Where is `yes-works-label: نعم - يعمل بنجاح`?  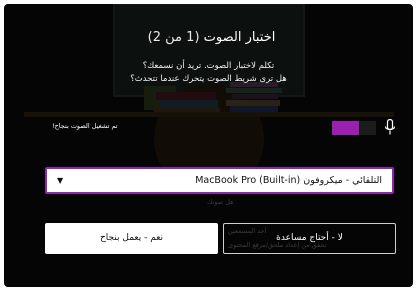 yes-works-label: نعم - يعمل بنجاح is located at coordinates (131, 238).